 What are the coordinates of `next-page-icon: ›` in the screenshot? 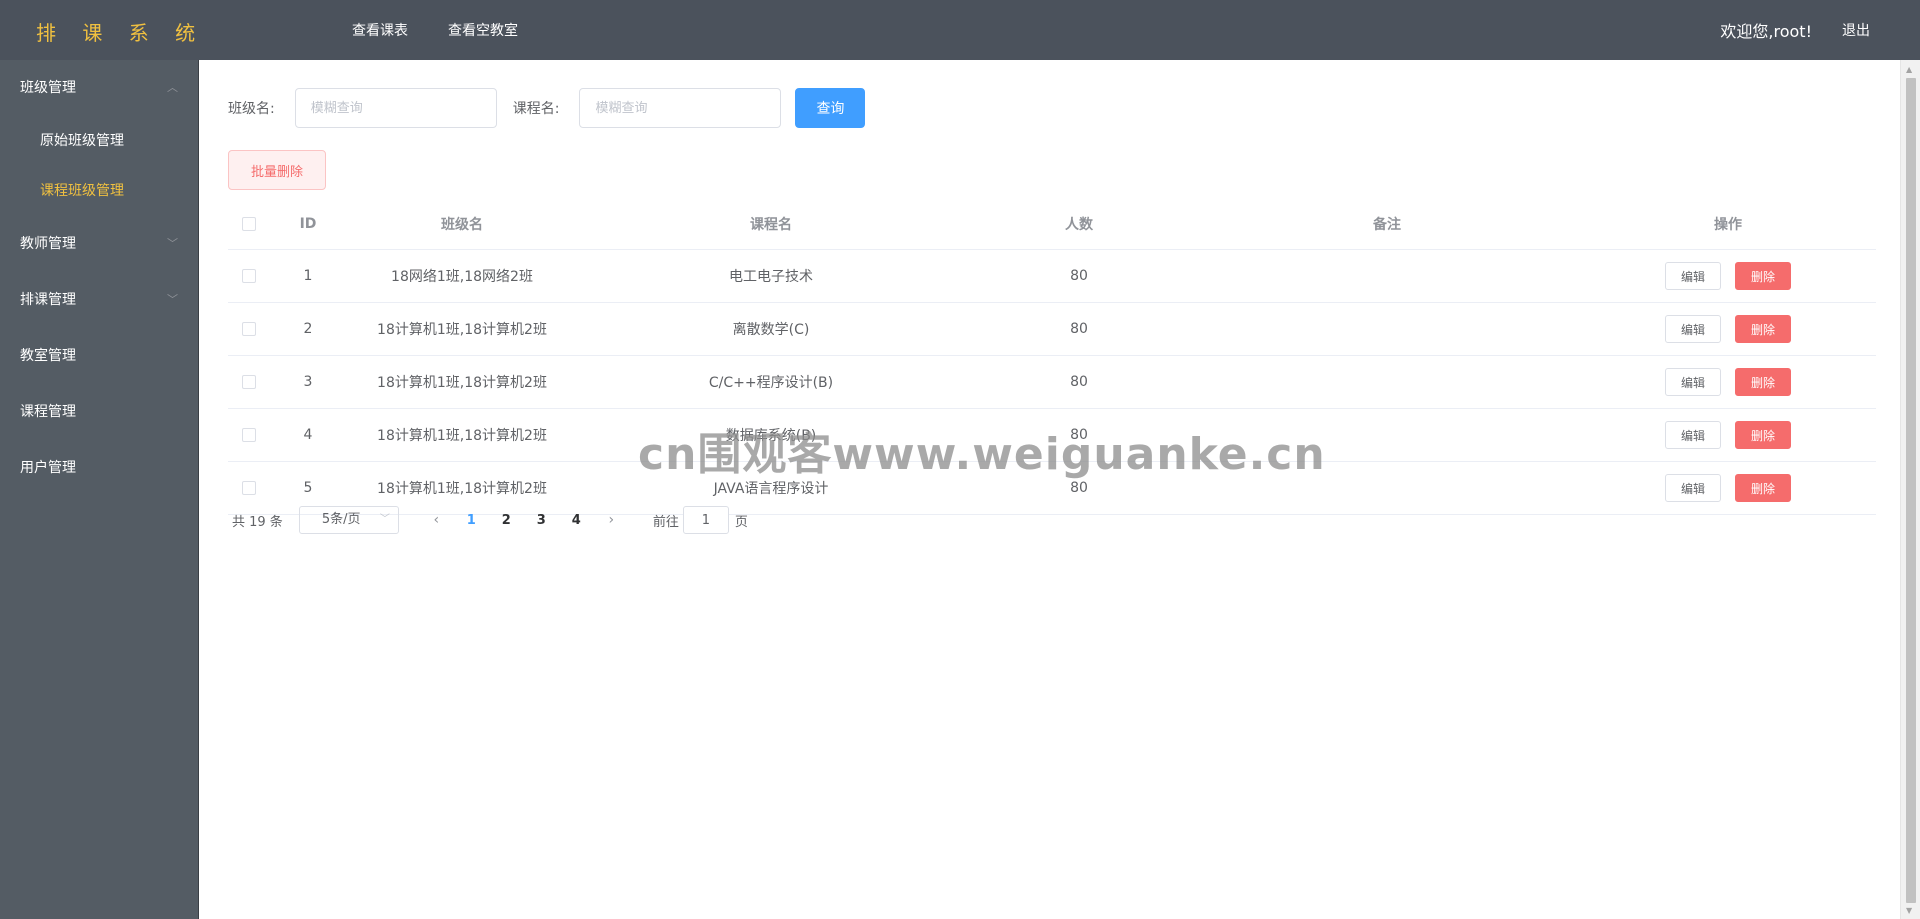 It's located at (611, 520).